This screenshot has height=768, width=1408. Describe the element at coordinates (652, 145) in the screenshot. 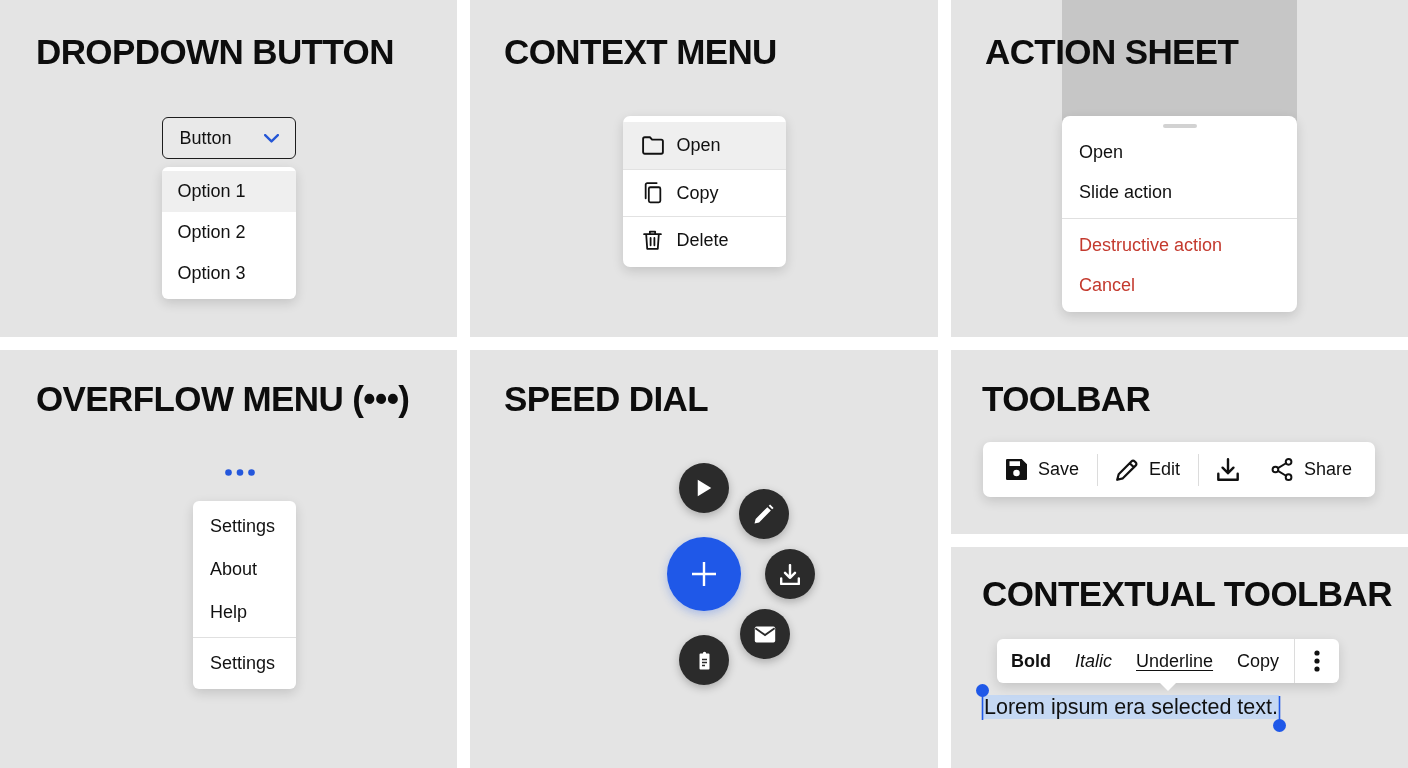

I see `folder-icon` at that location.